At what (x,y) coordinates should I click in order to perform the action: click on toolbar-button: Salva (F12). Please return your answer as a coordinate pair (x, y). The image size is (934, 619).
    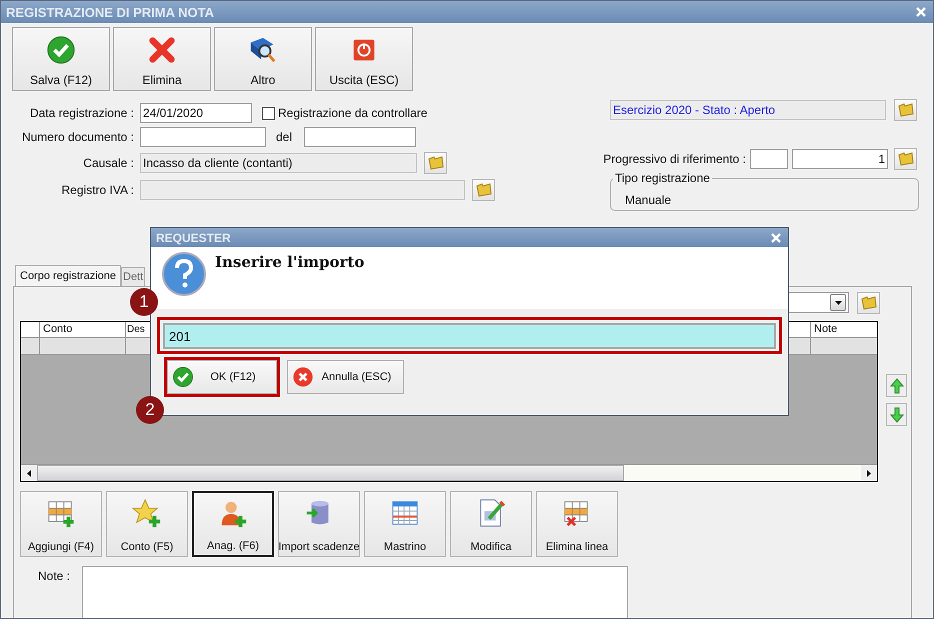
    Looking at the image, I should click on (61, 59).